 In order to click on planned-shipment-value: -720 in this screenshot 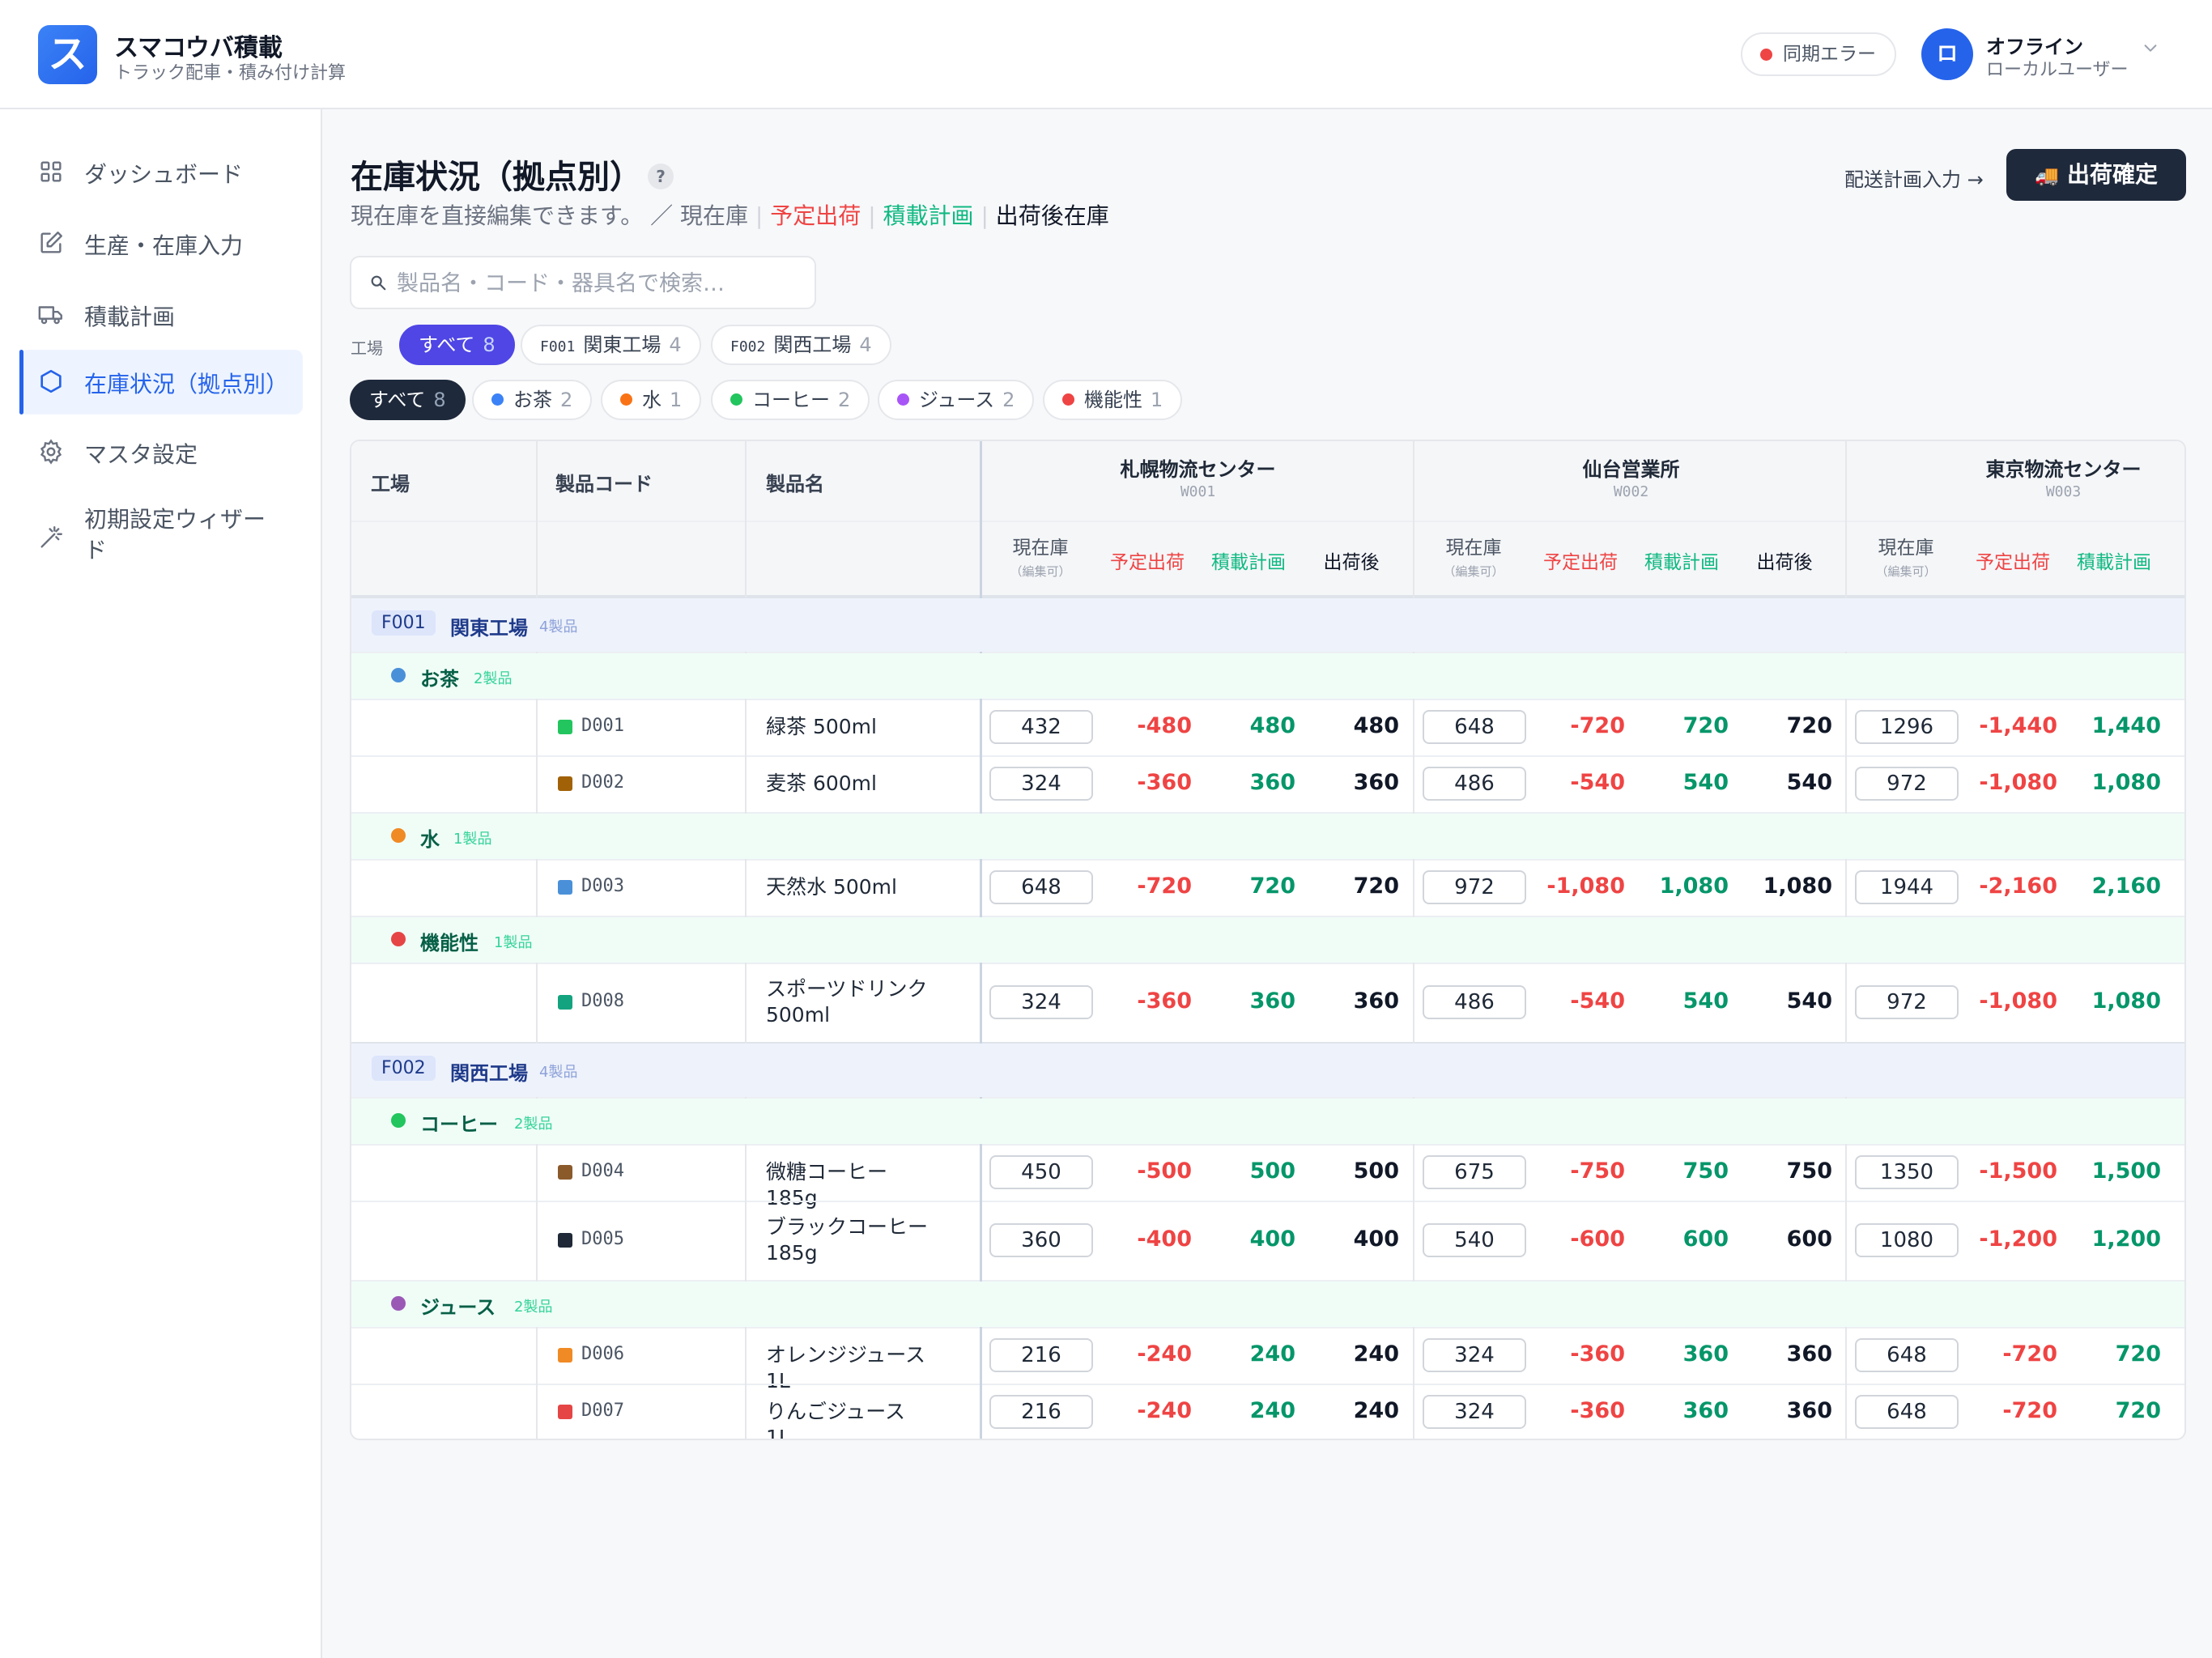, I will do `click(1164, 886)`.